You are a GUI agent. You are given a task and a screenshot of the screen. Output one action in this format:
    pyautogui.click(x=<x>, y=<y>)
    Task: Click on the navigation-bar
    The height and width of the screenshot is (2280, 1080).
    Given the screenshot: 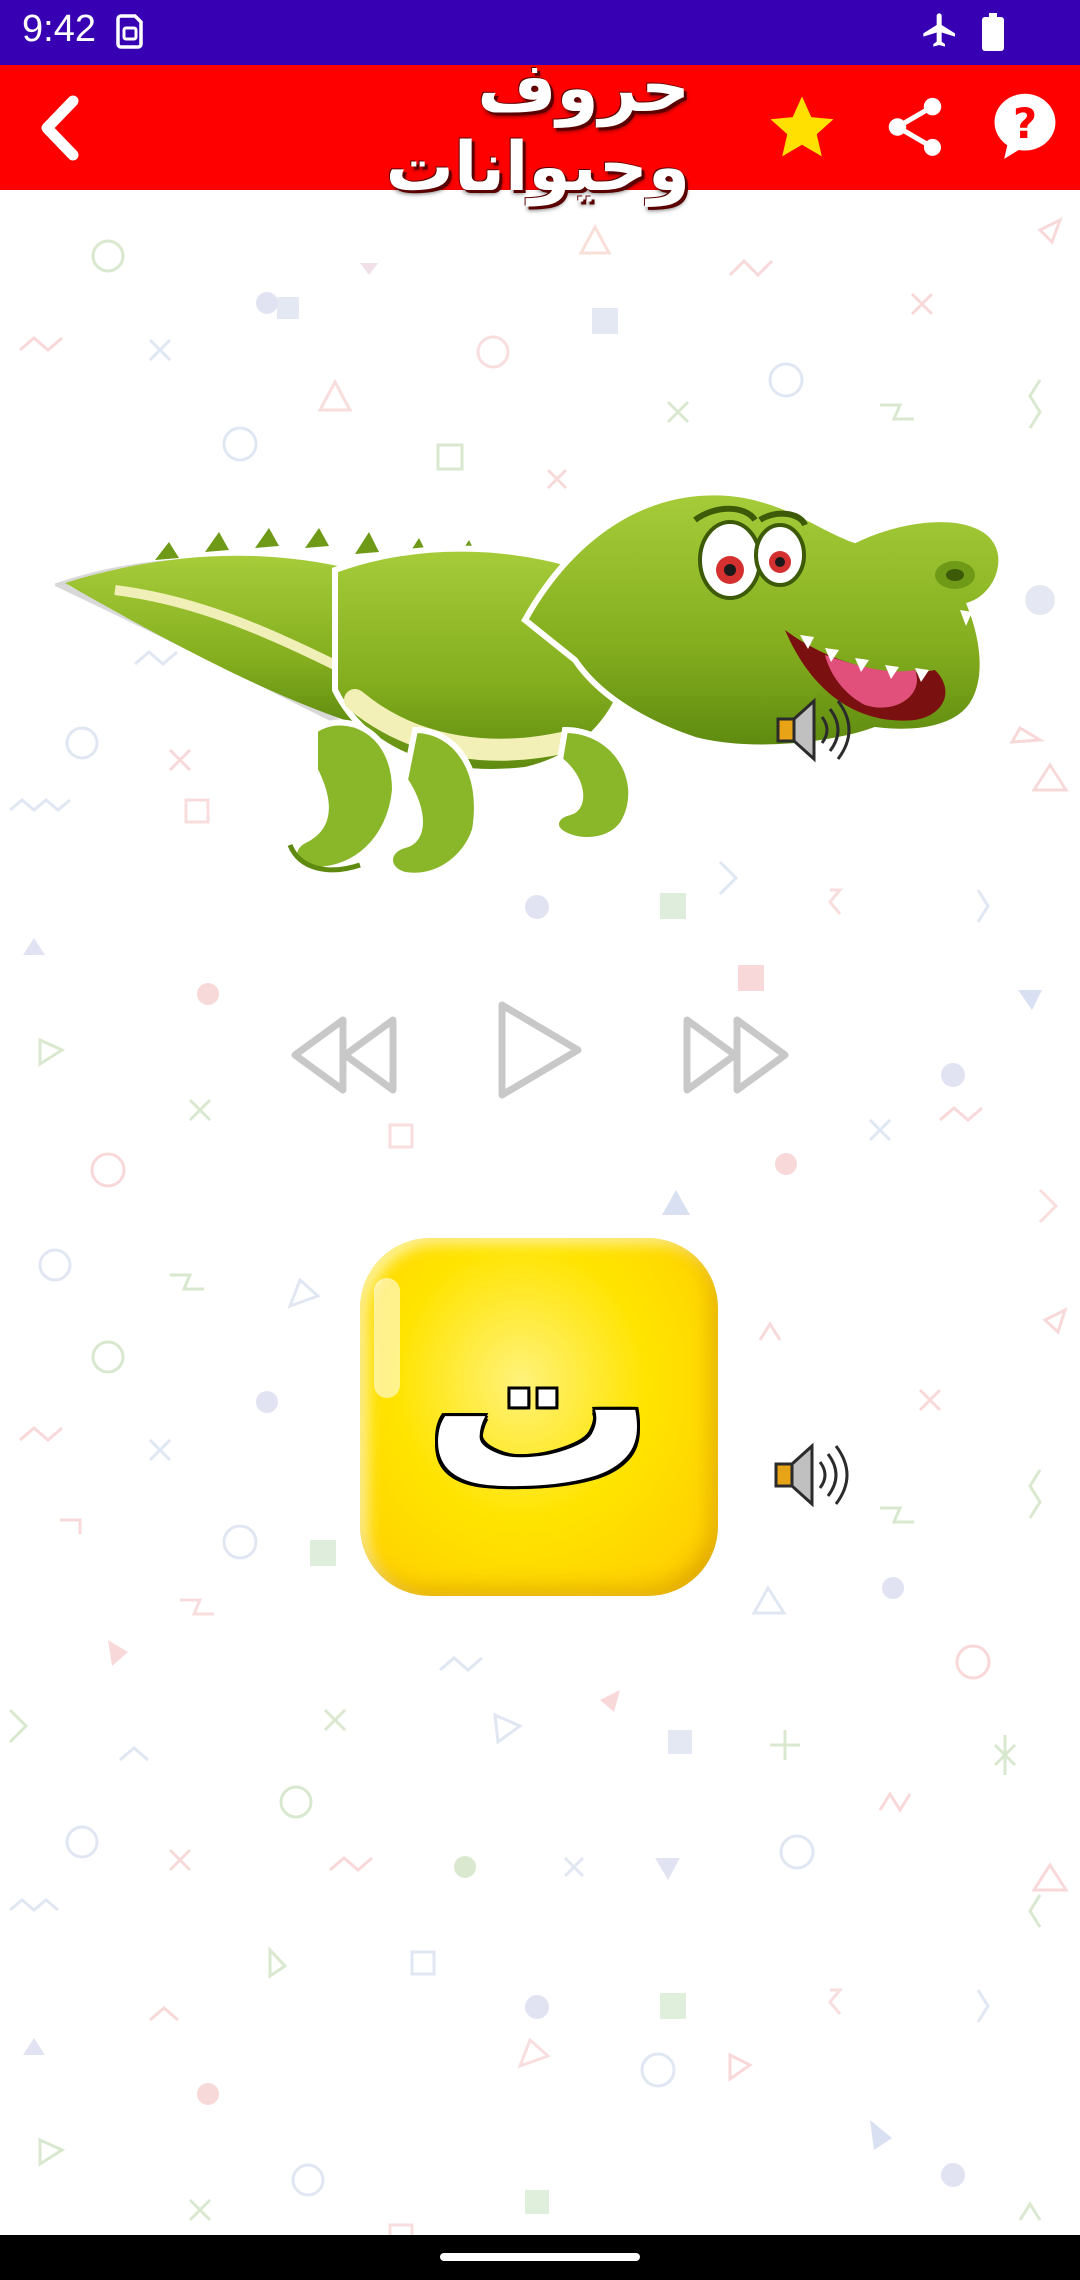 What is the action you would take?
    pyautogui.click(x=540, y=2257)
    